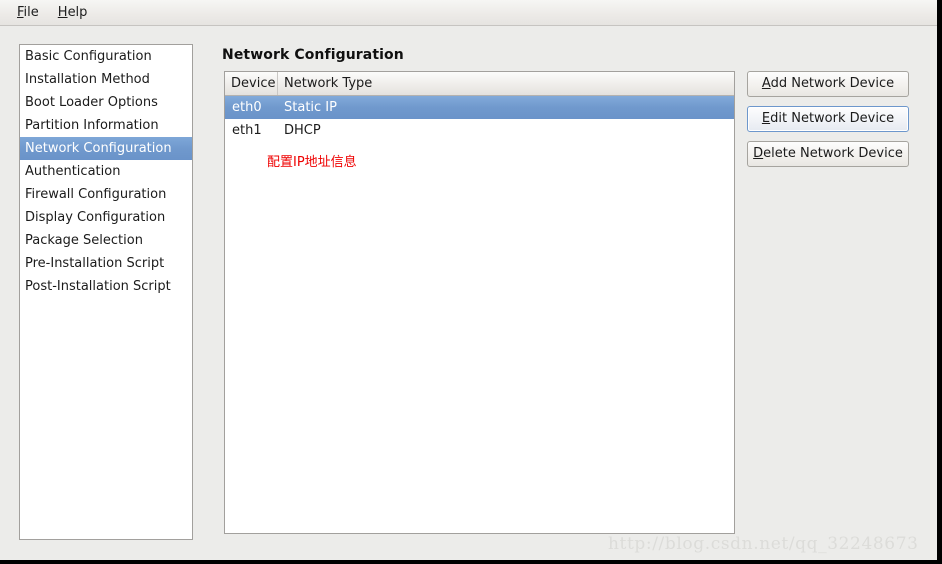 The height and width of the screenshot is (564, 942). Describe the element at coordinates (106, 79) in the screenshot. I see `sidebar-item-installation-method: Installation Method` at that location.